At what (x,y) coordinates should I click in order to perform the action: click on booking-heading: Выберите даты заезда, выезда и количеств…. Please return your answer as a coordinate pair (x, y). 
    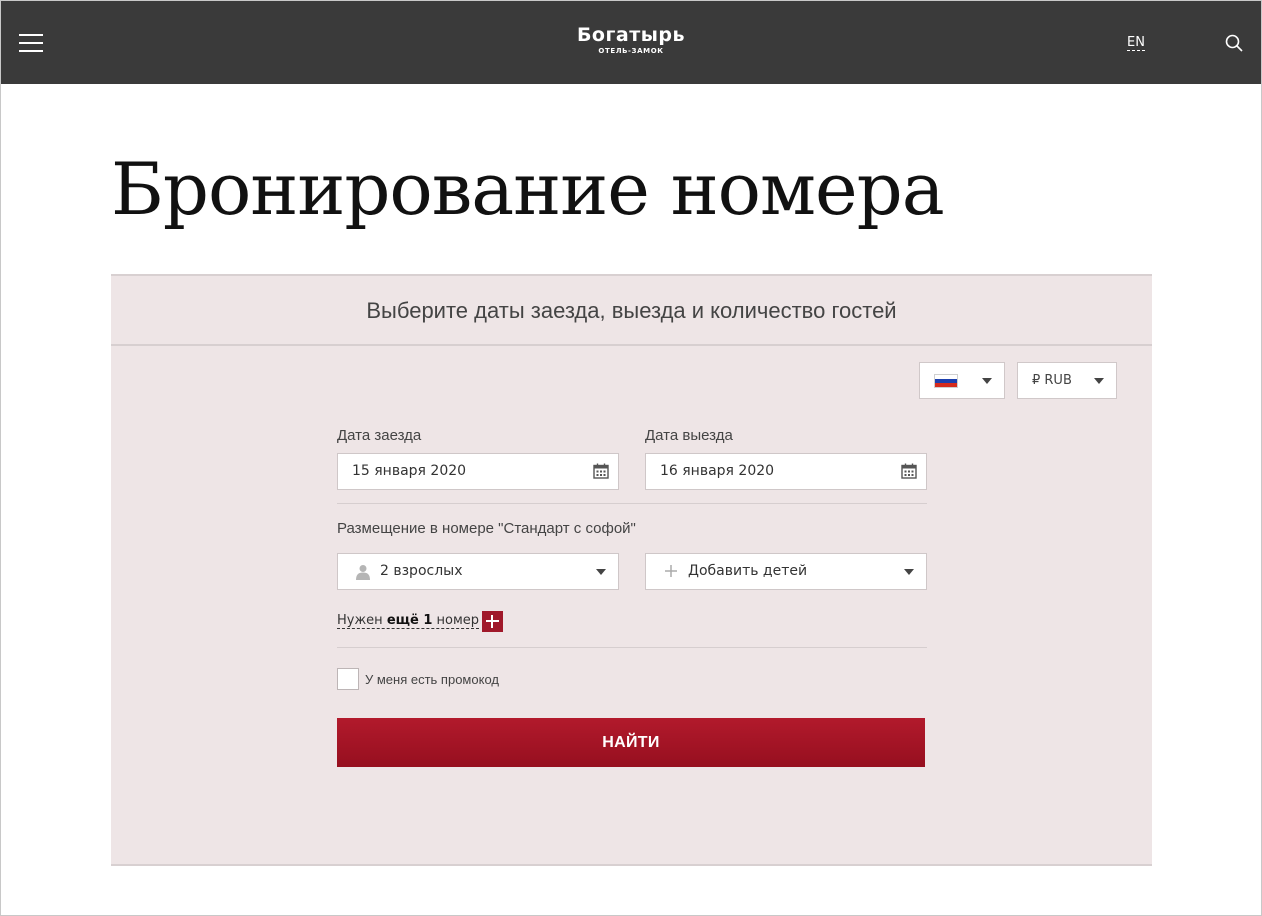
    Looking at the image, I should click on (631, 311).